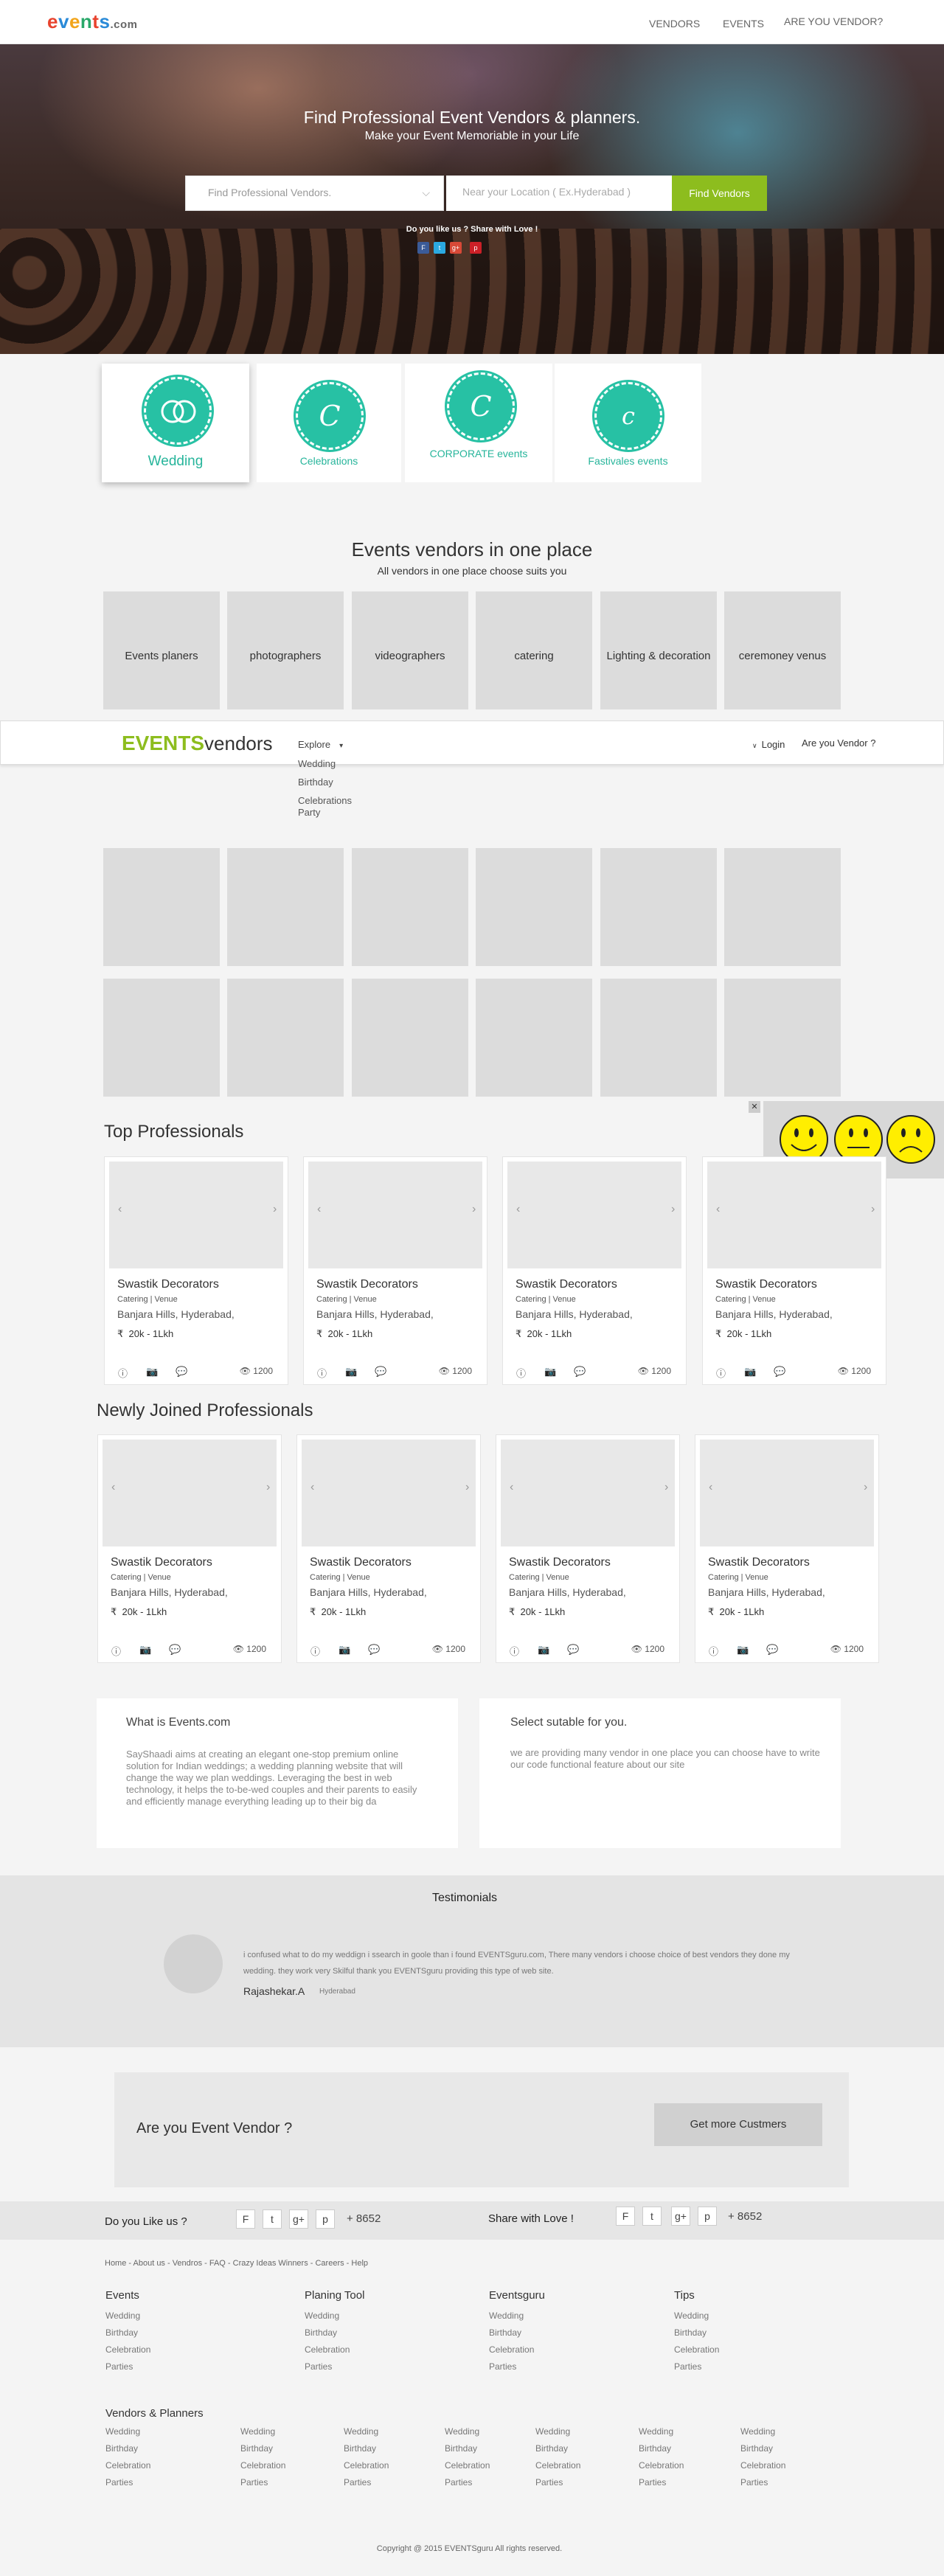  Describe the element at coordinates (92, 21) in the screenshot. I see `logo: events.com` at that location.